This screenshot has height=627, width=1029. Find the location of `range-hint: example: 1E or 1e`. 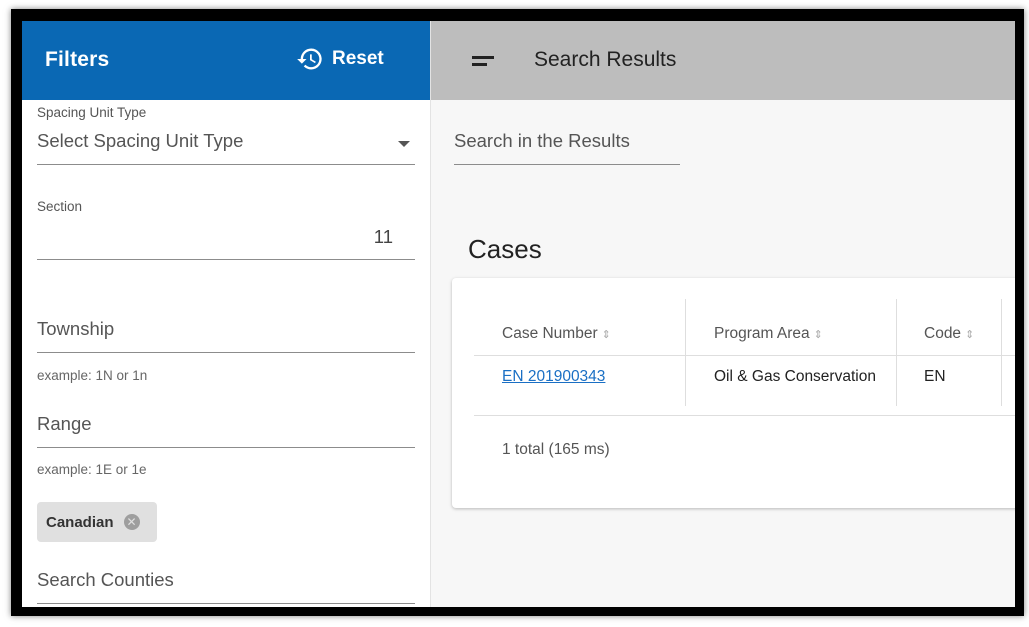

range-hint: example: 1E or 1e is located at coordinates (92, 469).